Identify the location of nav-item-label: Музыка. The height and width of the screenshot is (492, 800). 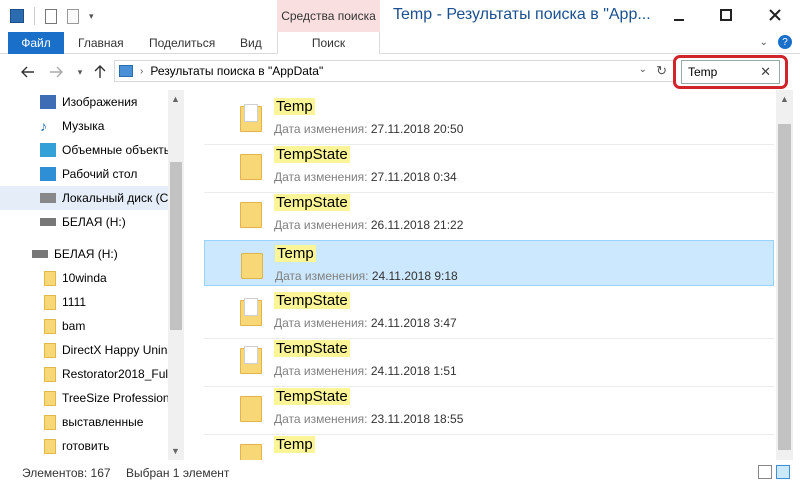
(83, 126).